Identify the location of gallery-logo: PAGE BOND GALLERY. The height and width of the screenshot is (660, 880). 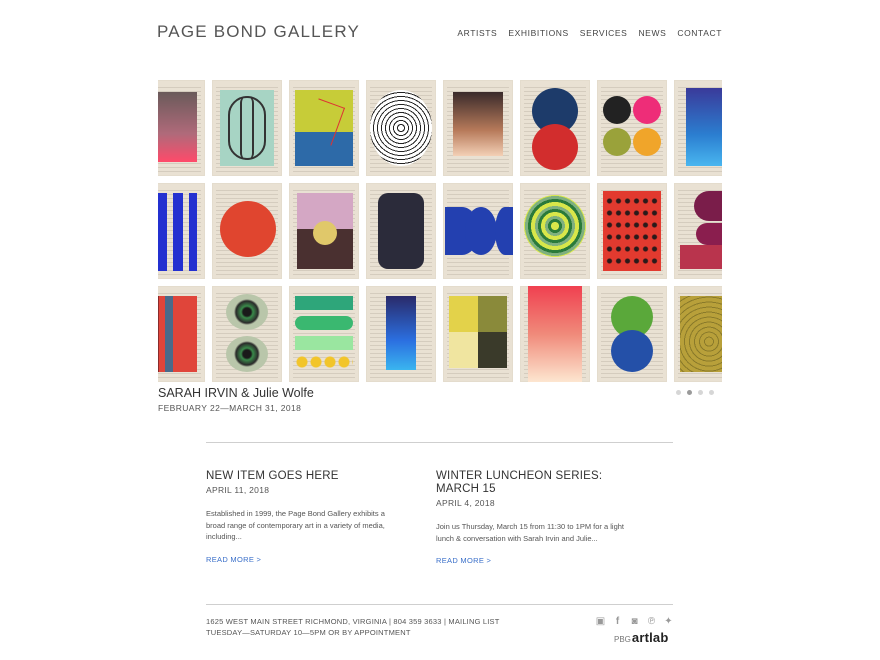
(258, 32).